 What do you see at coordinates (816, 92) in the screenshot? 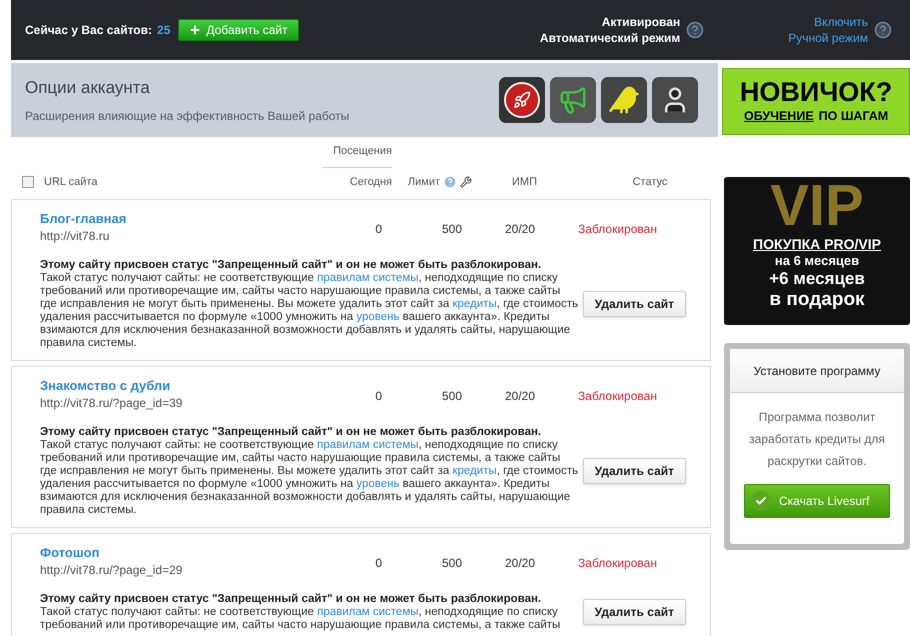
I see `banner-headline: НОВИЧОК?` at bounding box center [816, 92].